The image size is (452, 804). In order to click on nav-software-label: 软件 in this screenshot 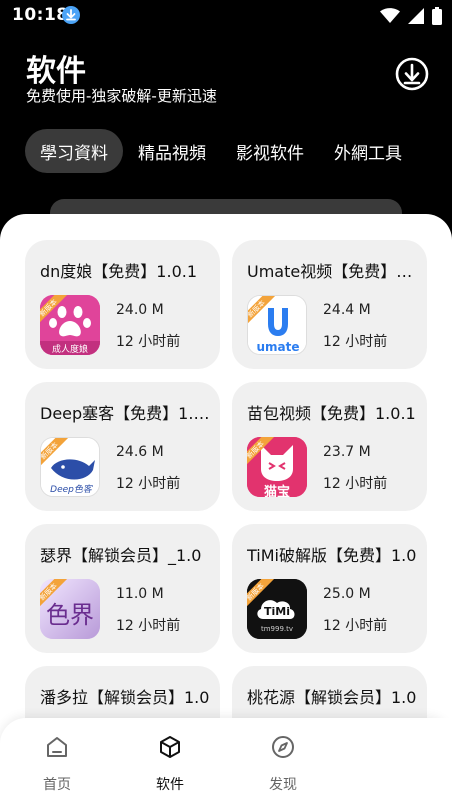, I will do `click(170, 785)`.